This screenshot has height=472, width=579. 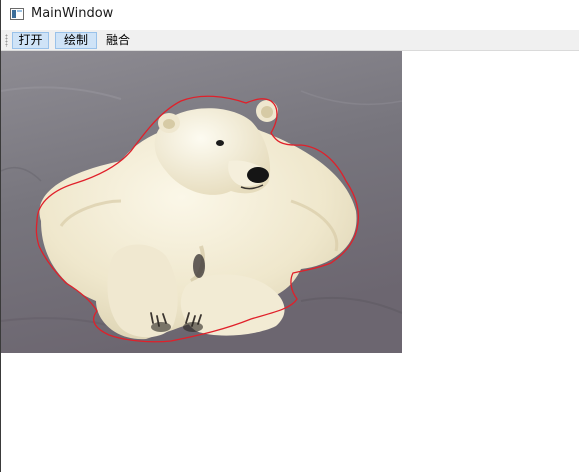 I want to click on title-bar: MainWindow, so click(x=290, y=15).